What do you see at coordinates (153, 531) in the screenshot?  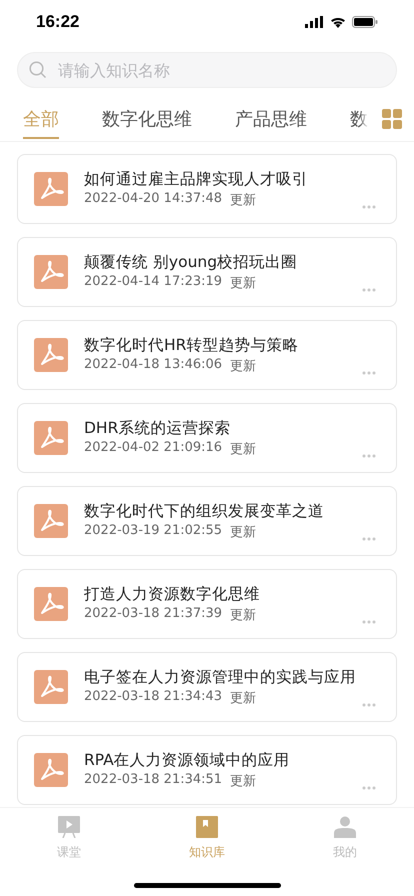 I see `update-time: 2022-03-19 21:02:55` at bounding box center [153, 531].